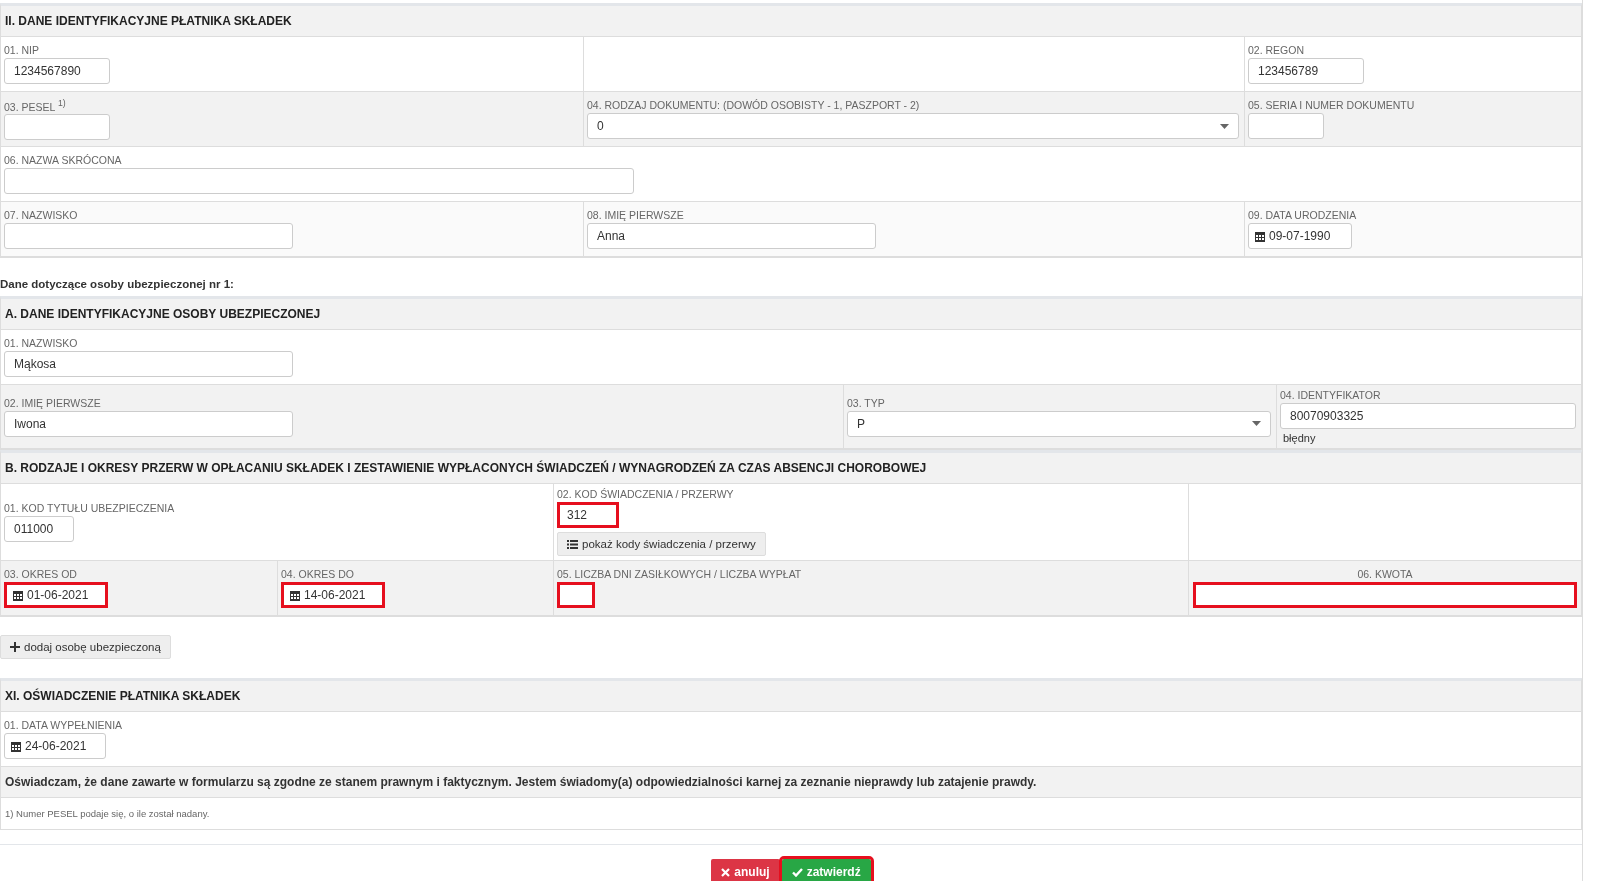 The height and width of the screenshot is (881, 1600). What do you see at coordinates (117, 284) in the screenshot?
I see `insured-person-heading: Dane dotyczące osoby ubezpieczonej nr 1:` at bounding box center [117, 284].